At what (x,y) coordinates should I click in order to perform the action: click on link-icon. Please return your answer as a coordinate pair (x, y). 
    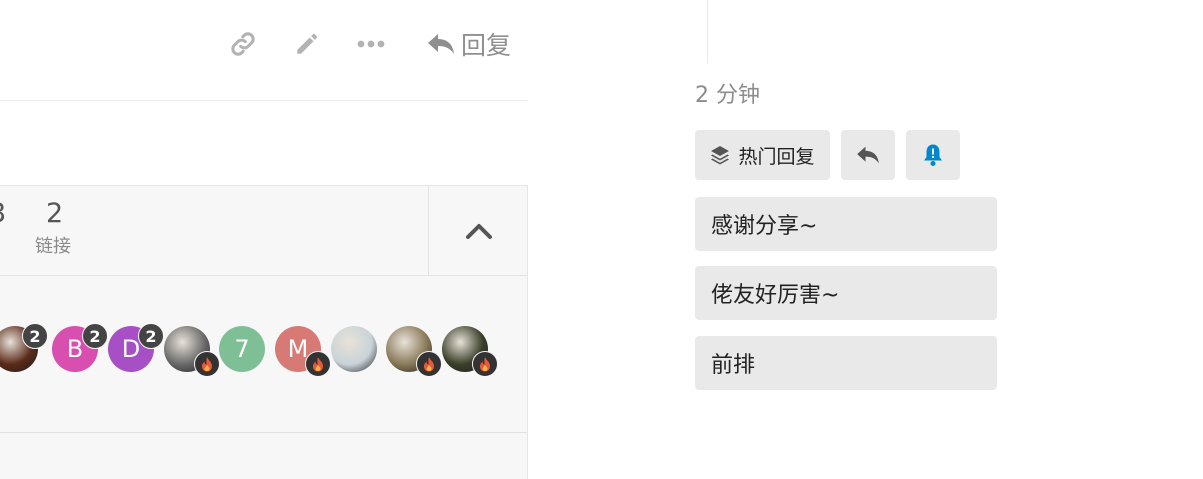
    Looking at the image, I should click on (243, 44).